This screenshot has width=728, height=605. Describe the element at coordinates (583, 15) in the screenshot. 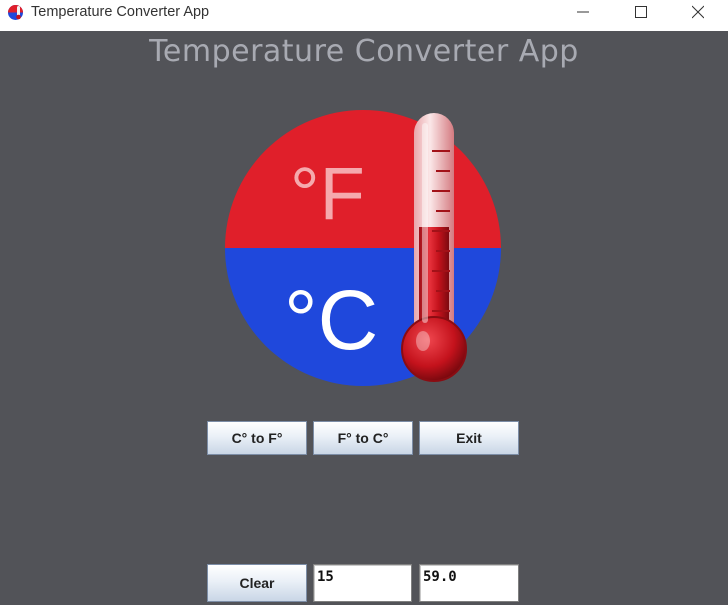

I see `minimize-button` at that location.